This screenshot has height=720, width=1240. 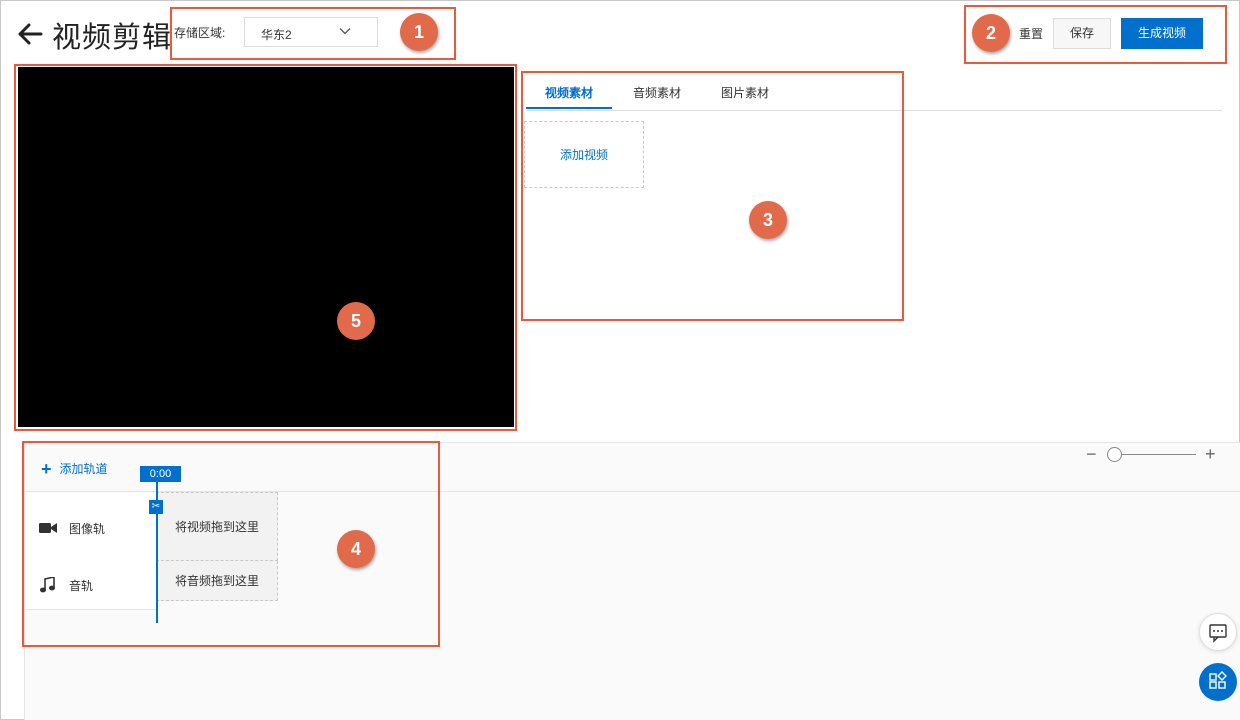 I want to click on zoom-in-icon: +, so click(x=1210, y=454).